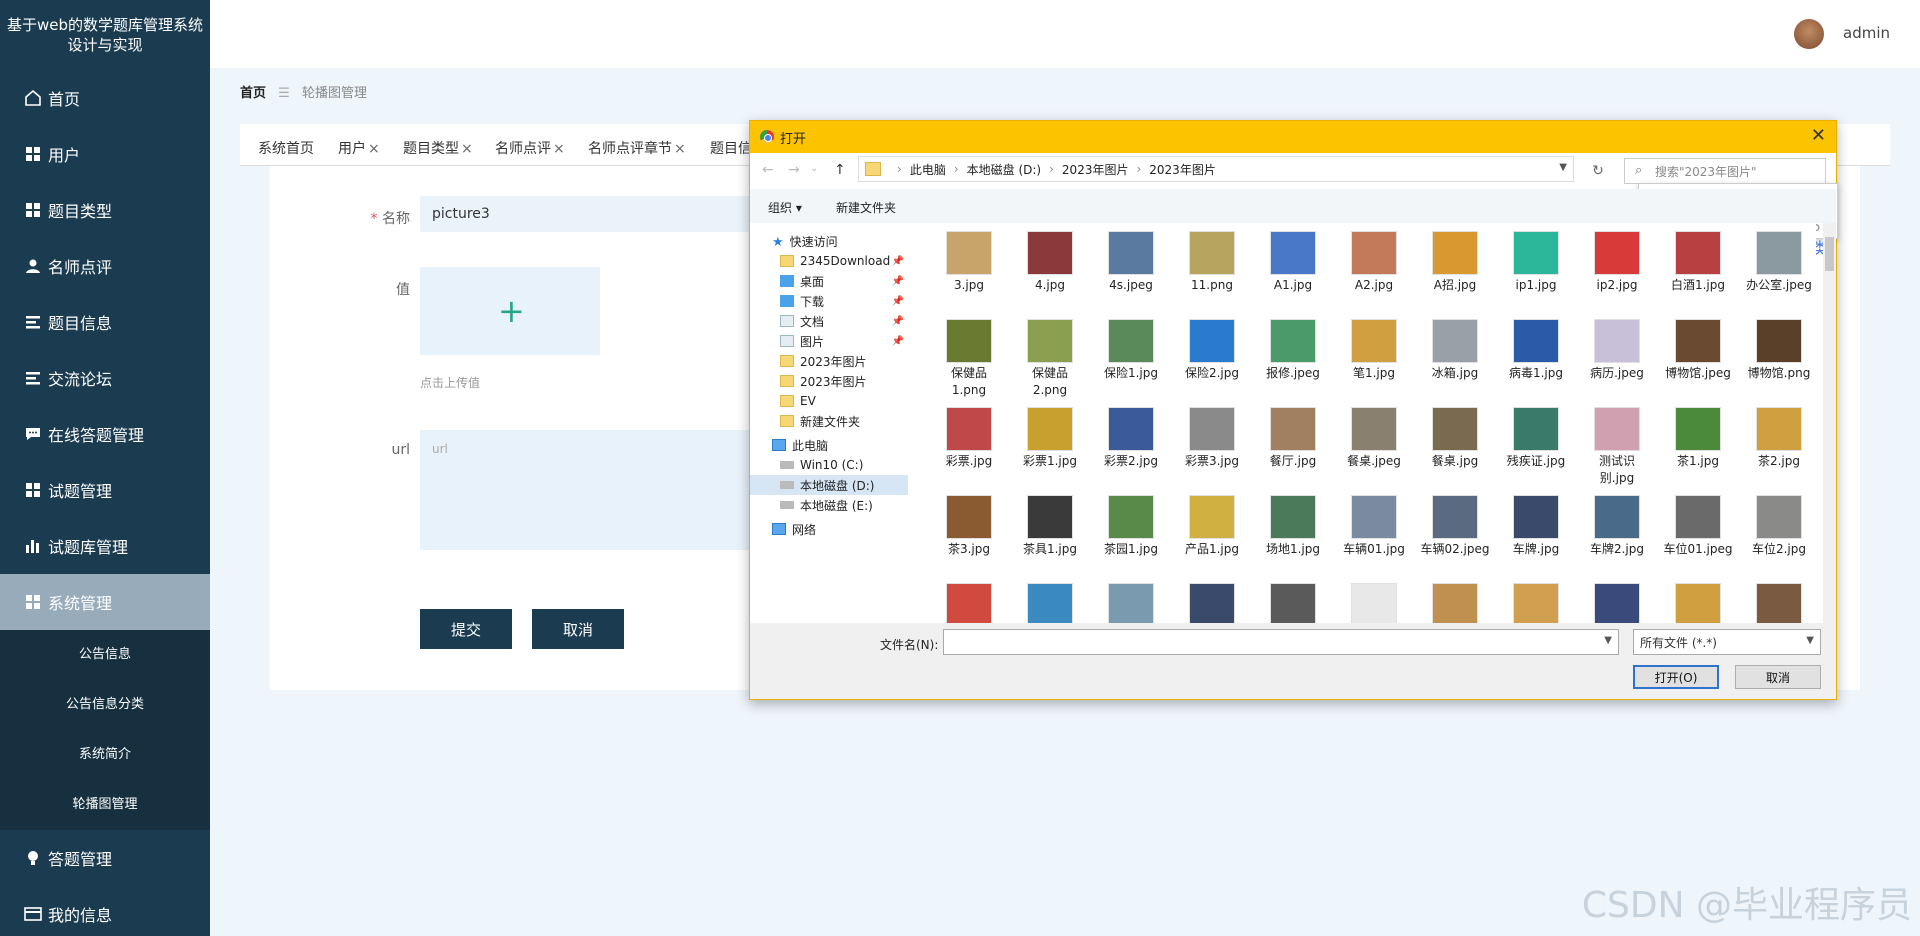  I want to click on file-scrollbar, so click(1829, 423).